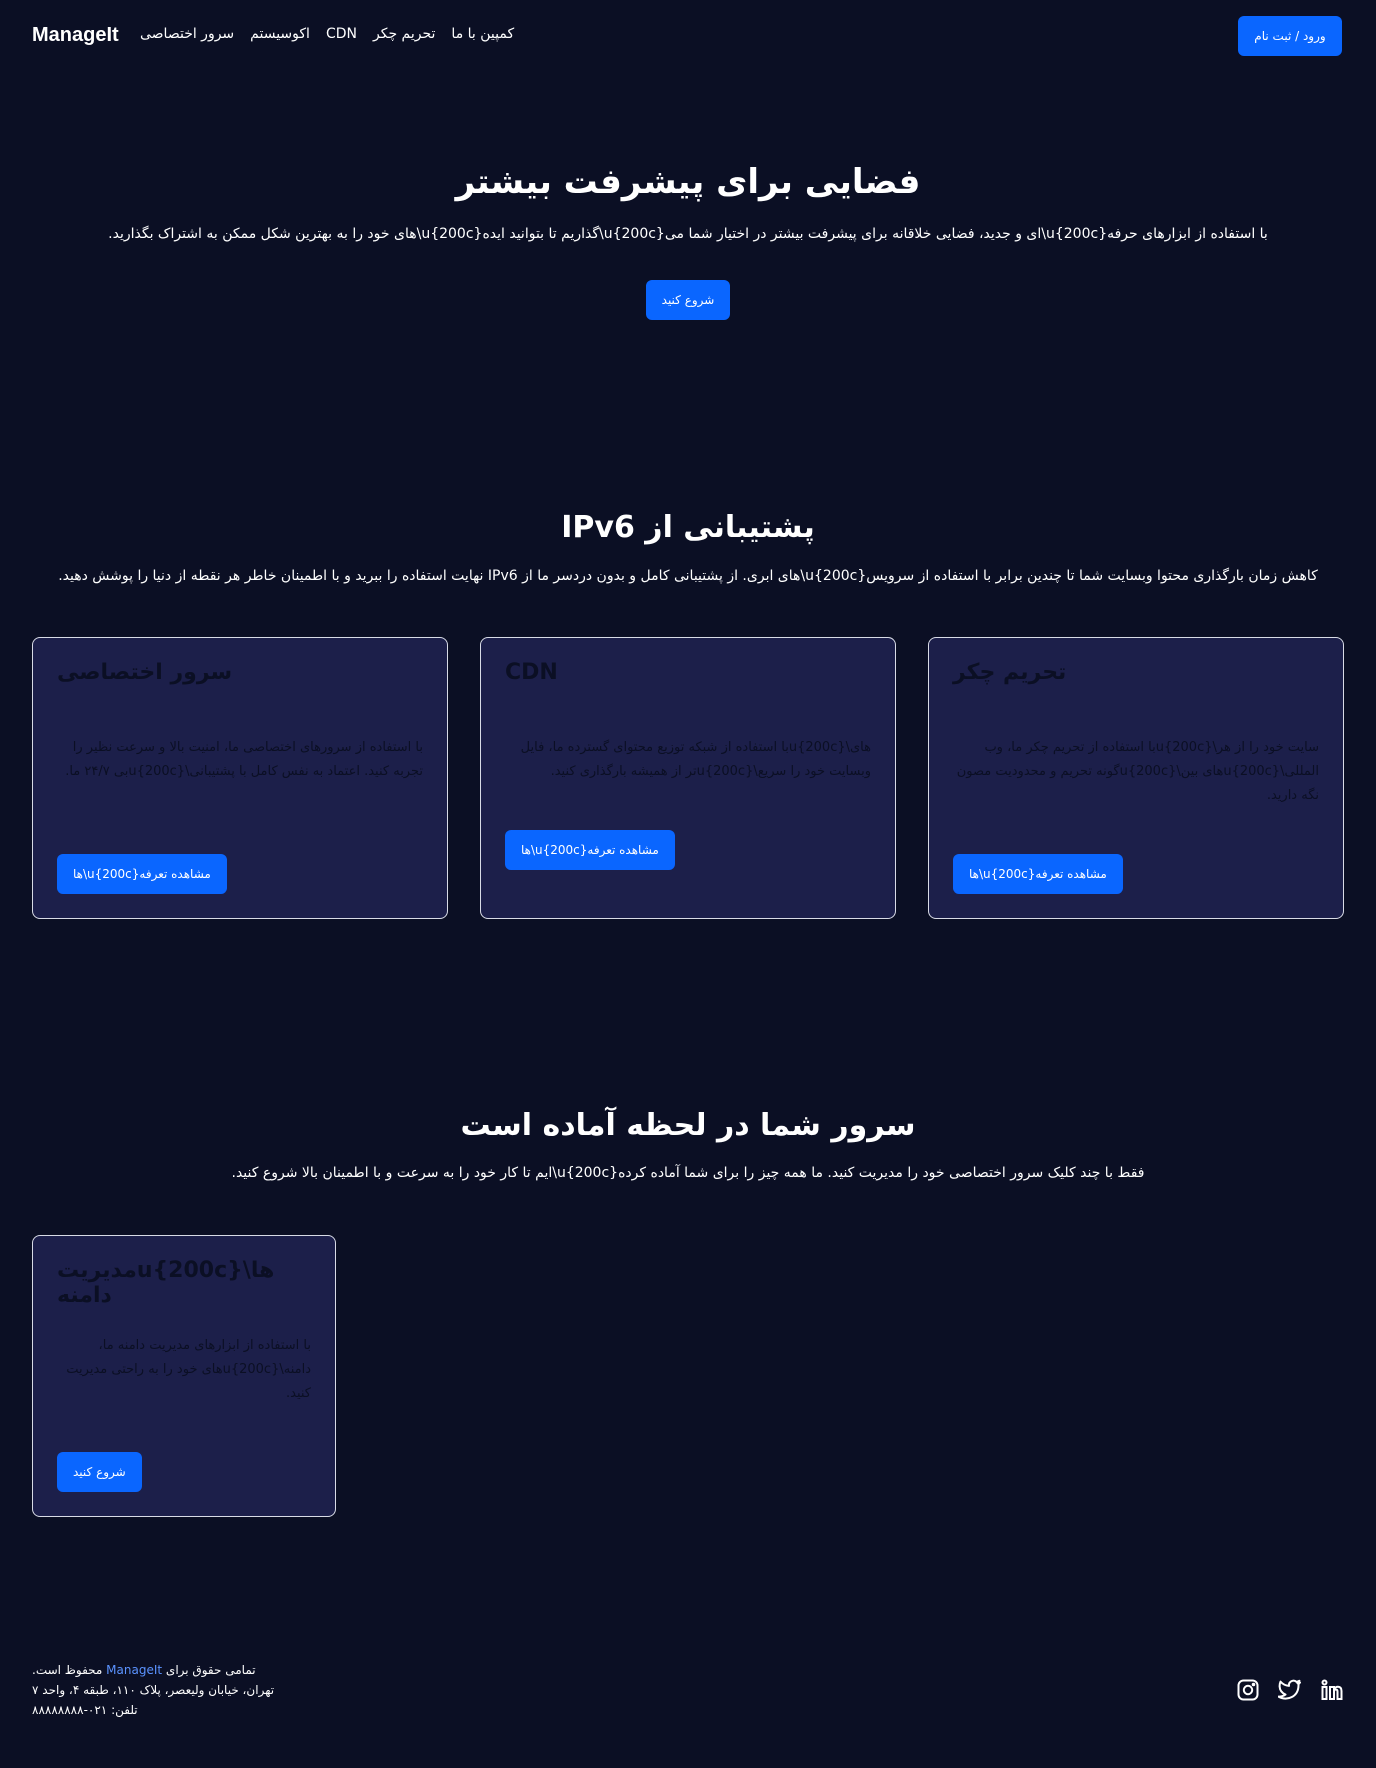  Describe the element at coordinates (531, 672) in the screenshot. I see `card-title: CDN` at that location.